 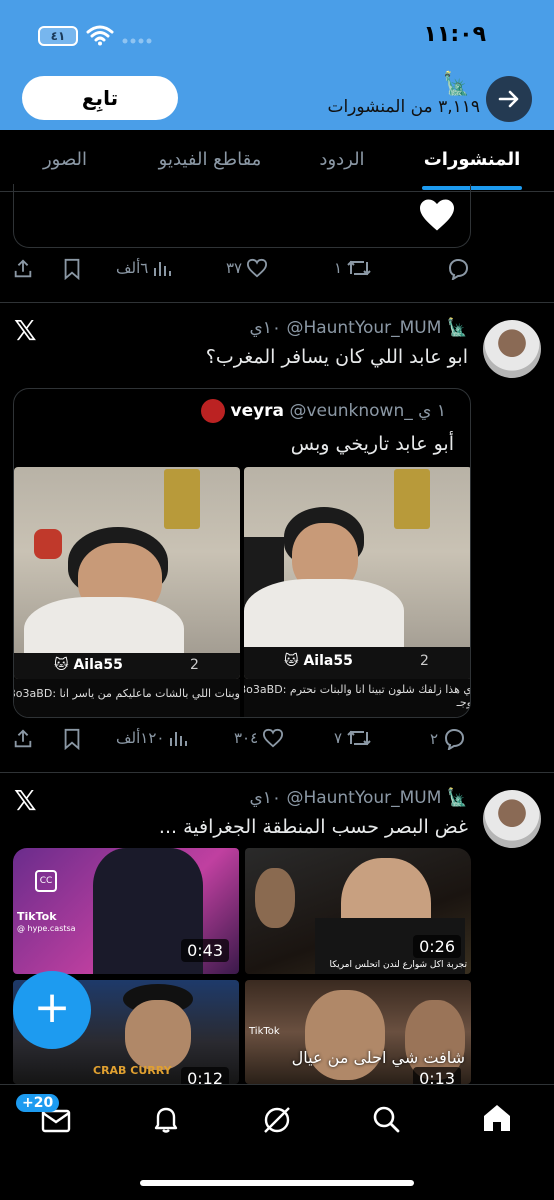 What do you see at coordinates (342, 160) in the screenshot?
I see `tab-replies: الردود` at bounding box center [342, 160].